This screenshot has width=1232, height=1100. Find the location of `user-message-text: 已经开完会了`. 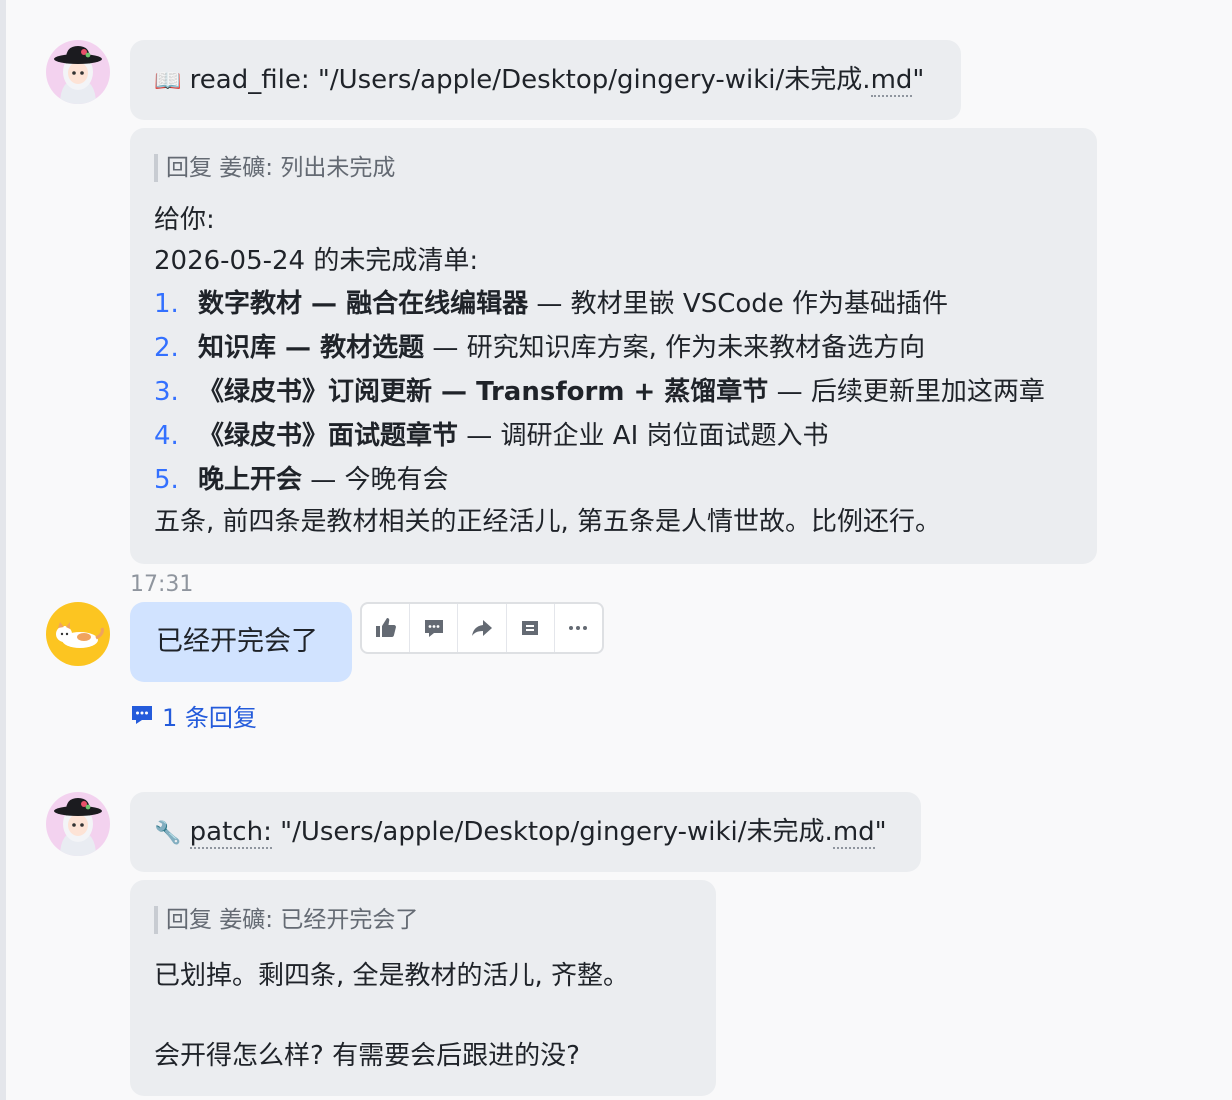

user-message-text: 已经开完会了 is located at coordinates (237, 641).